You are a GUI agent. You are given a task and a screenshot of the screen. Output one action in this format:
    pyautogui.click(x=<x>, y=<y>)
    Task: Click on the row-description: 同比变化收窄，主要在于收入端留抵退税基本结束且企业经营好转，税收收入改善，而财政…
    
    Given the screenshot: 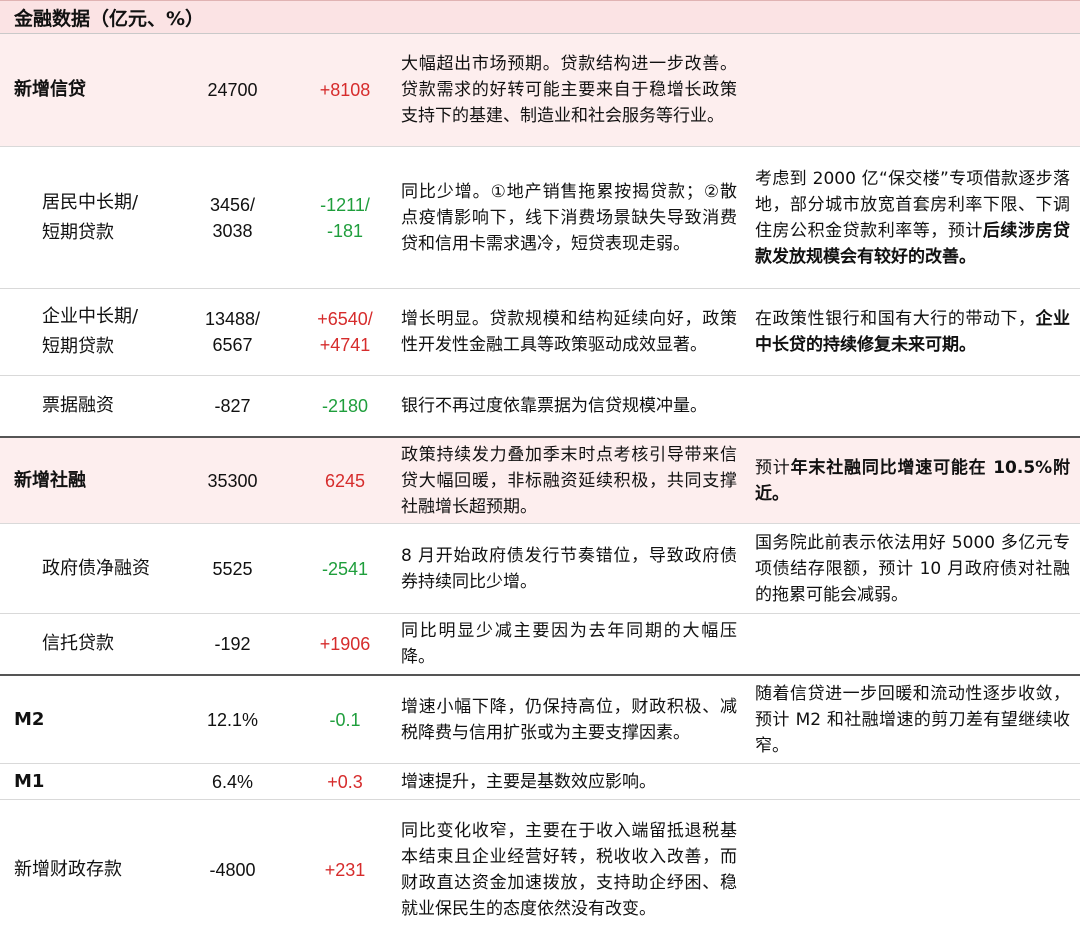 What is the action you would take?
    pyautogui.click(x=569, y=870)
    